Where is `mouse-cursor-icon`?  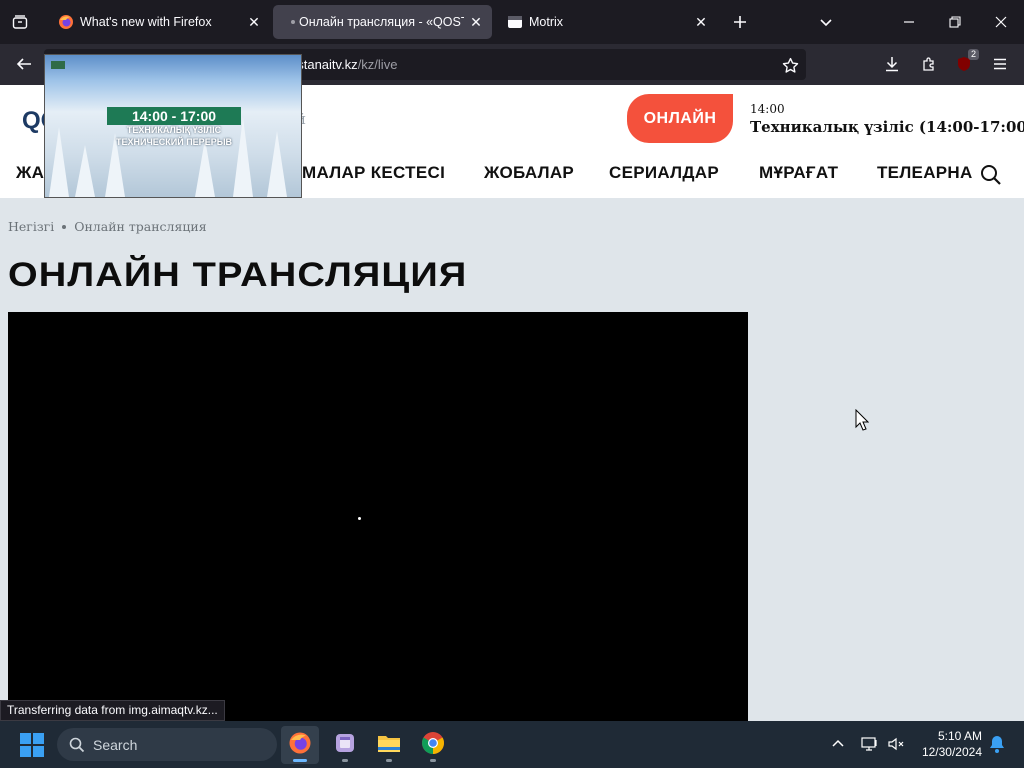
mouse-cursor-icon is located at coordinates (862, 420).